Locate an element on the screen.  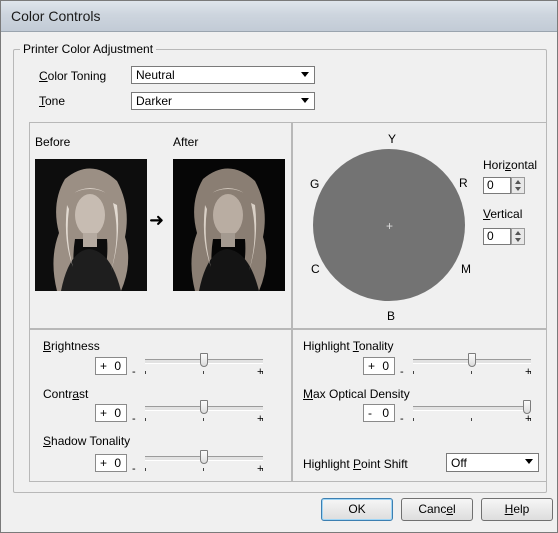
brightness-label: Brightness is located at coordinates (71, 346).